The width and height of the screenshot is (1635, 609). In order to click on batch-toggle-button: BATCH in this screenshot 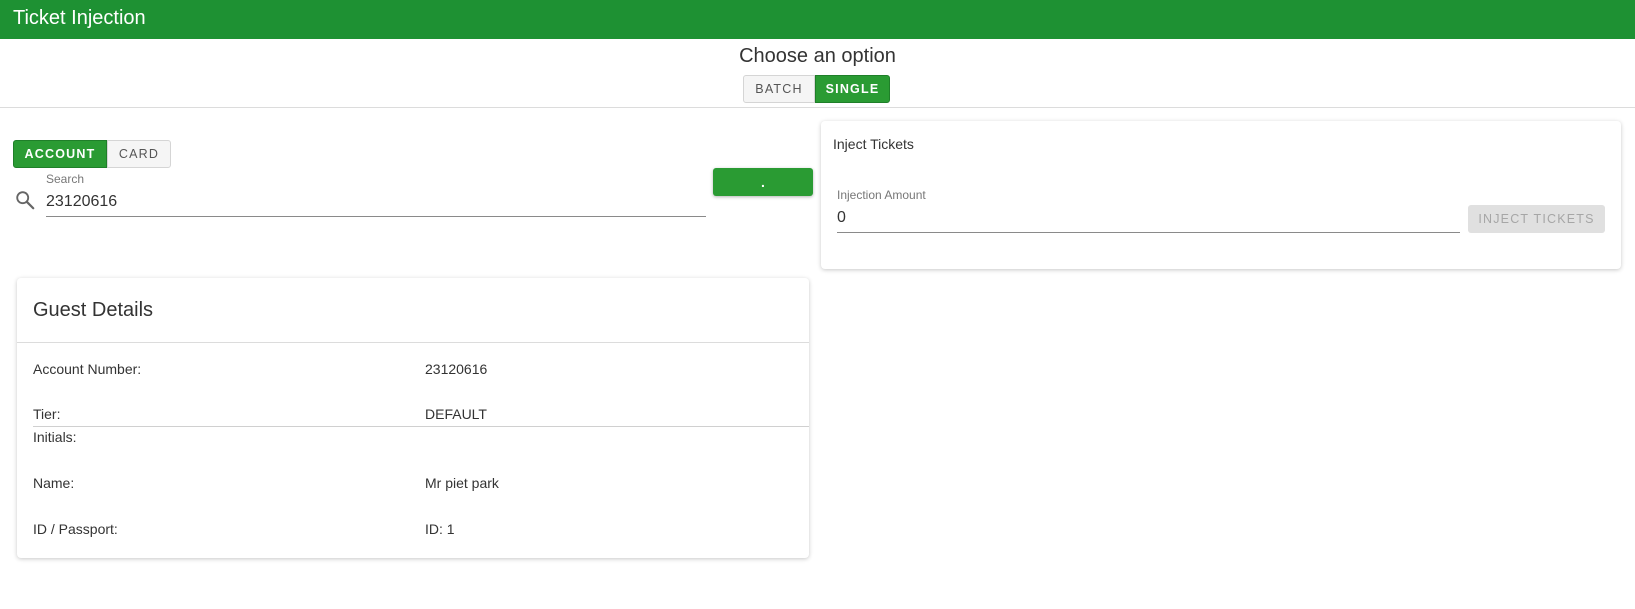, I will do `click(779, 89)`.